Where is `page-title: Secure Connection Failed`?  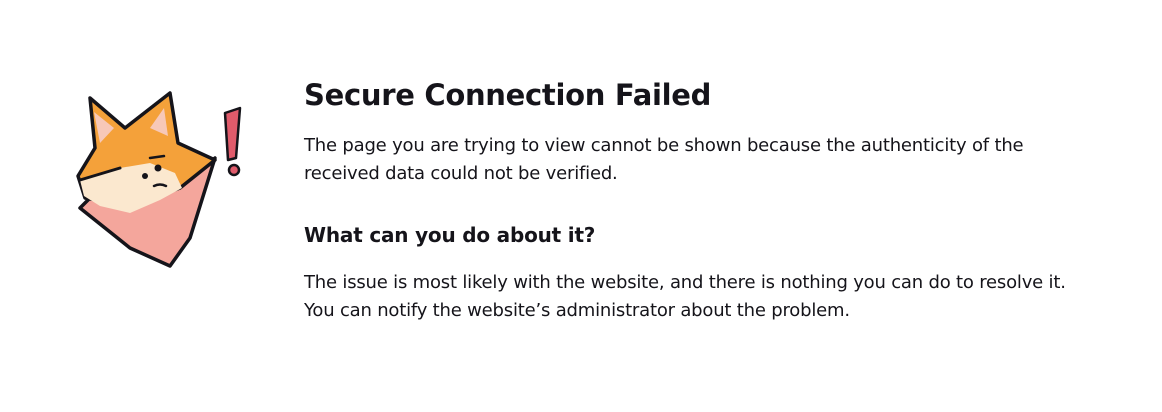
page-title: Secure Connection Failed is located at coordinates (508, 95).